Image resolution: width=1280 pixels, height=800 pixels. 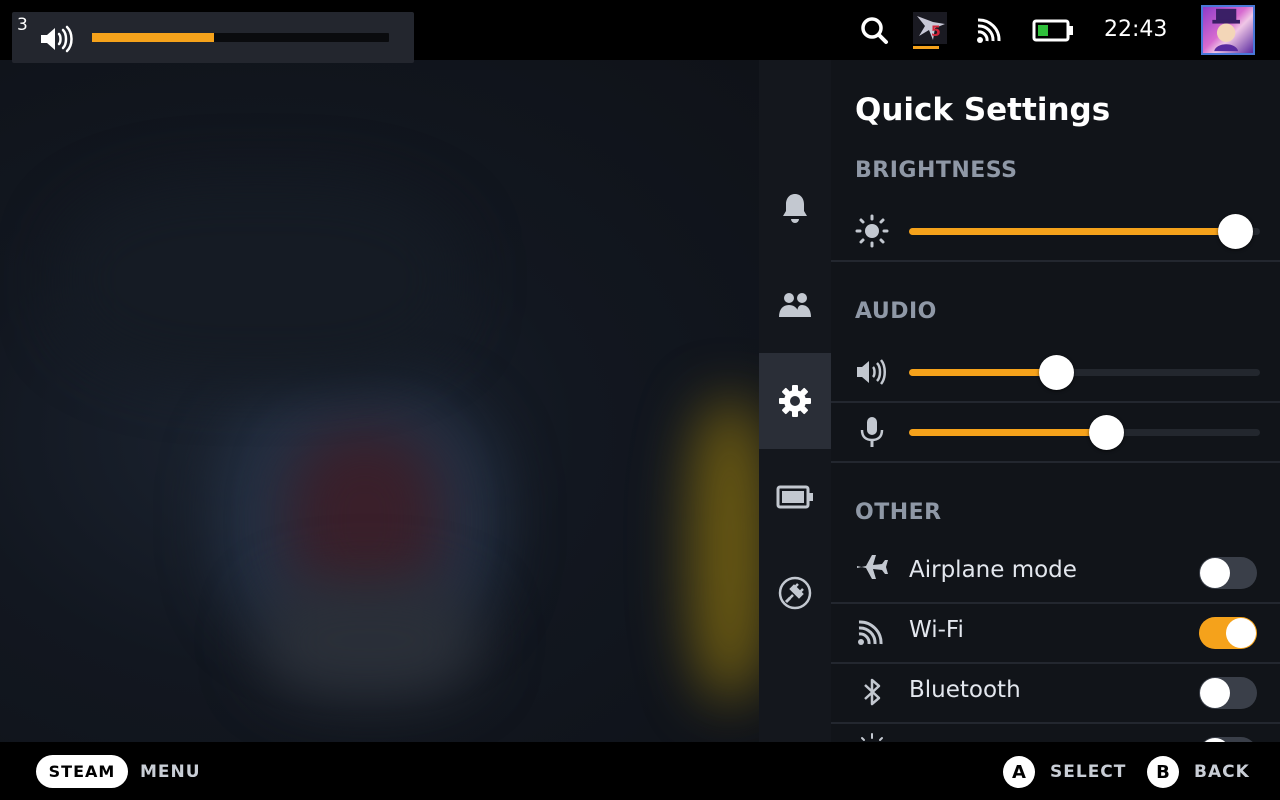 What do you see at coordinates (1019, 772) in the screenshot?
I see `a-button-glyph: A` at bounding box center [1019, 772].